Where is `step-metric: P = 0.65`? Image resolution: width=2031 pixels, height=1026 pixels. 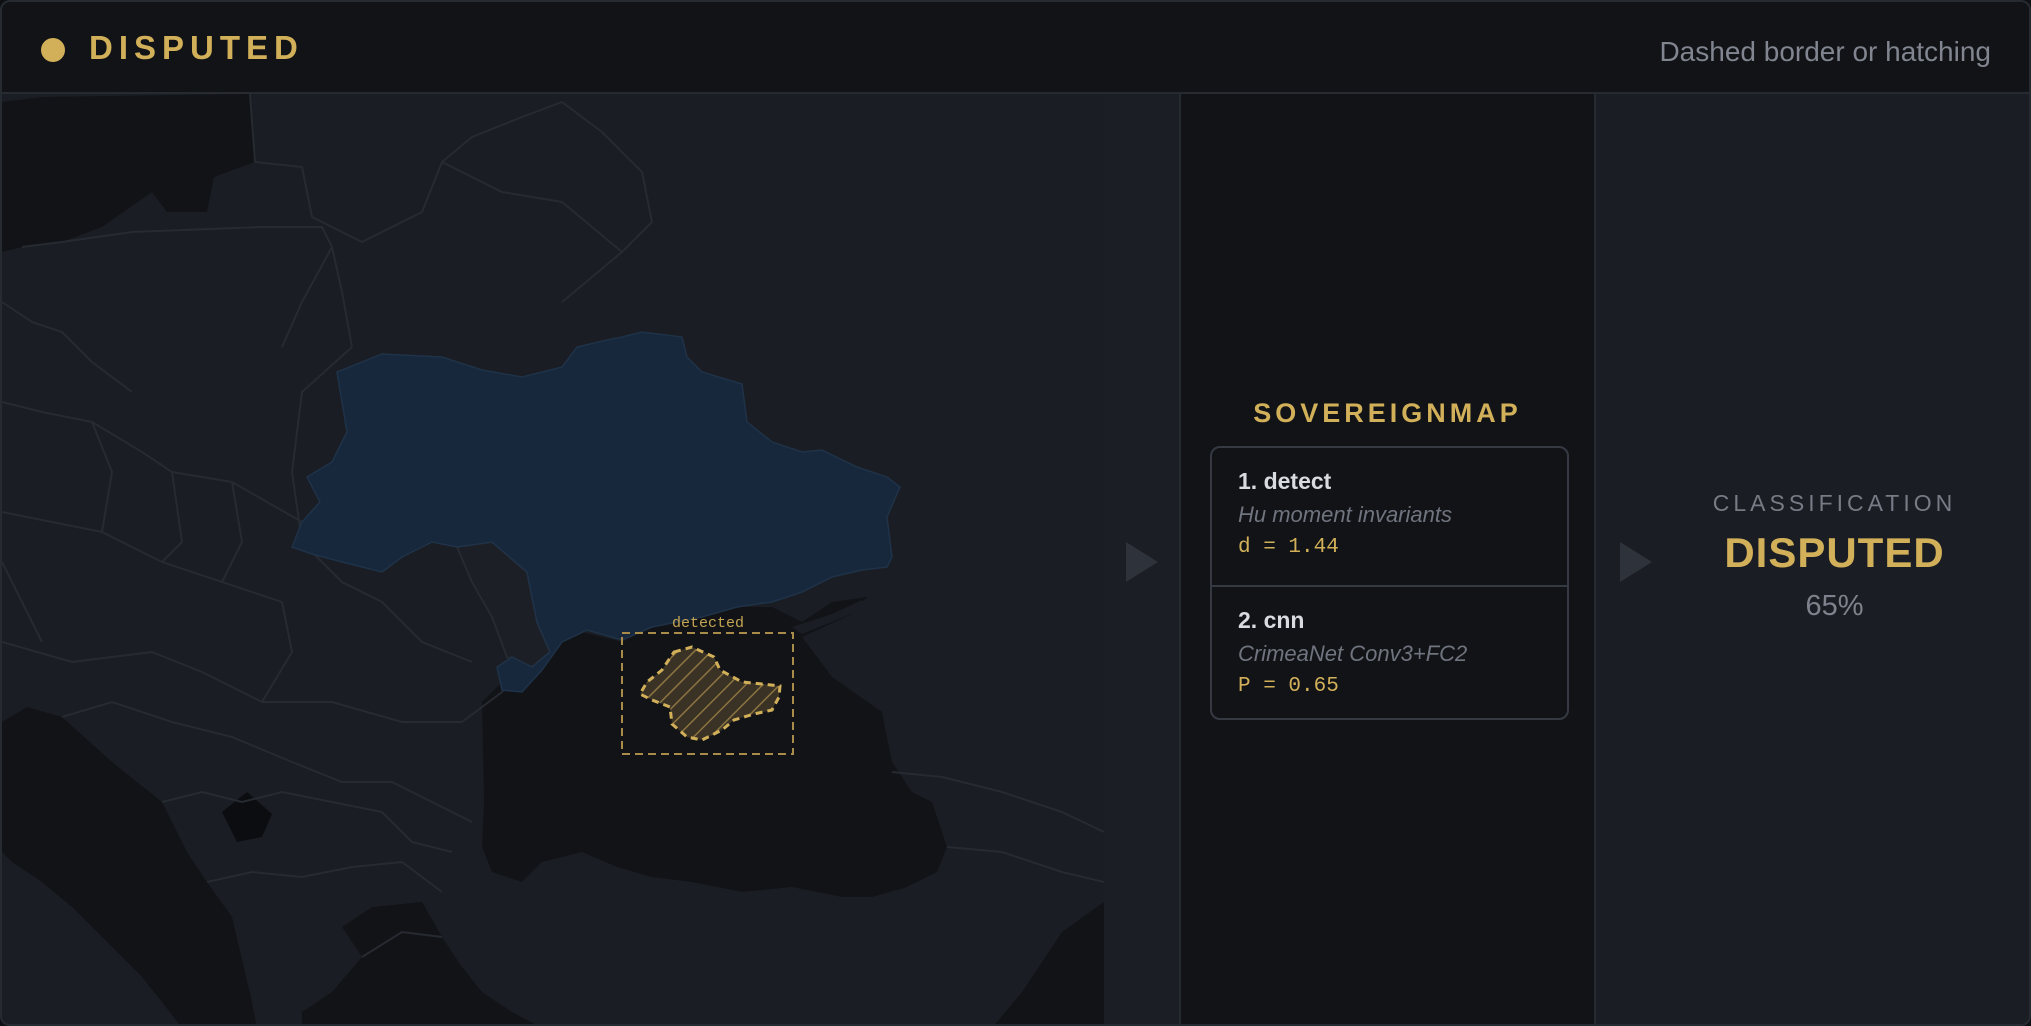
step-metric: P = 0.65 is located at coordinates (1288, 686).